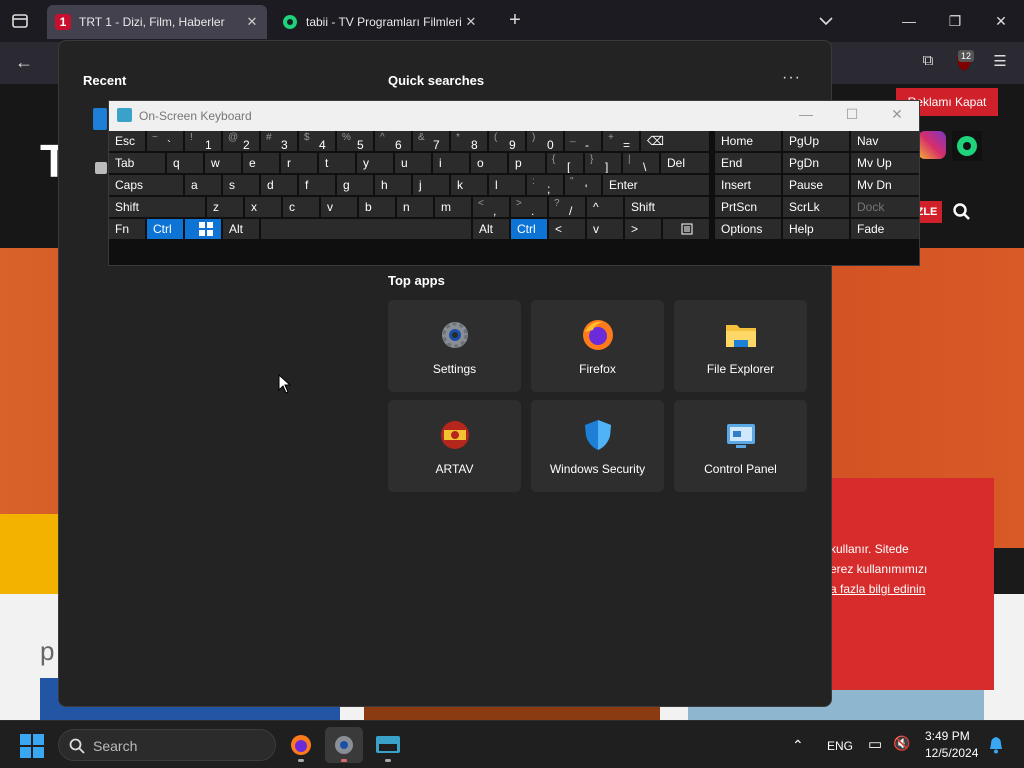 This screenshot has height=768, width=1024. I want to click on key-symbol: >., so click(529, 207).